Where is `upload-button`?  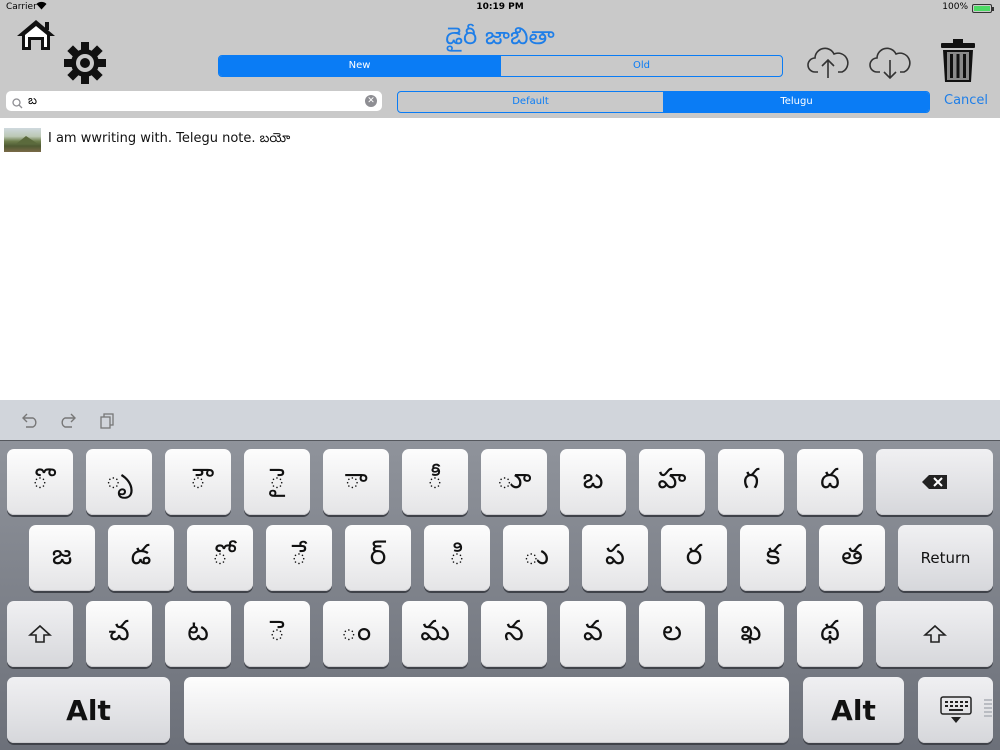 upload-button is located at coordinates (828, 62).